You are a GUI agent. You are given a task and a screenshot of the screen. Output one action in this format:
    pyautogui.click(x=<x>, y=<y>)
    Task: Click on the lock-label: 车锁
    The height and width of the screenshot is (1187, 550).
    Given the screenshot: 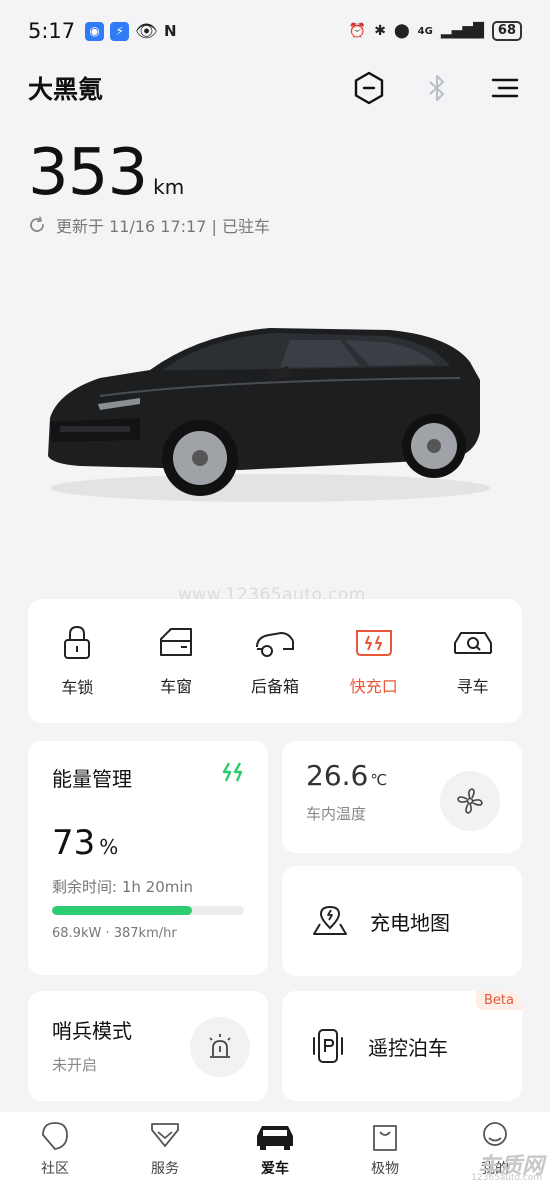 What is the action you would take?
    pyautogui.click(x=77, y=687)
    